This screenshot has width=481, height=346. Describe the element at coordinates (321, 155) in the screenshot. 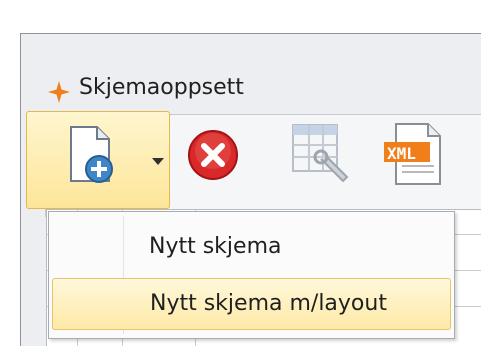

I see `table-wrench-icon` at that location.